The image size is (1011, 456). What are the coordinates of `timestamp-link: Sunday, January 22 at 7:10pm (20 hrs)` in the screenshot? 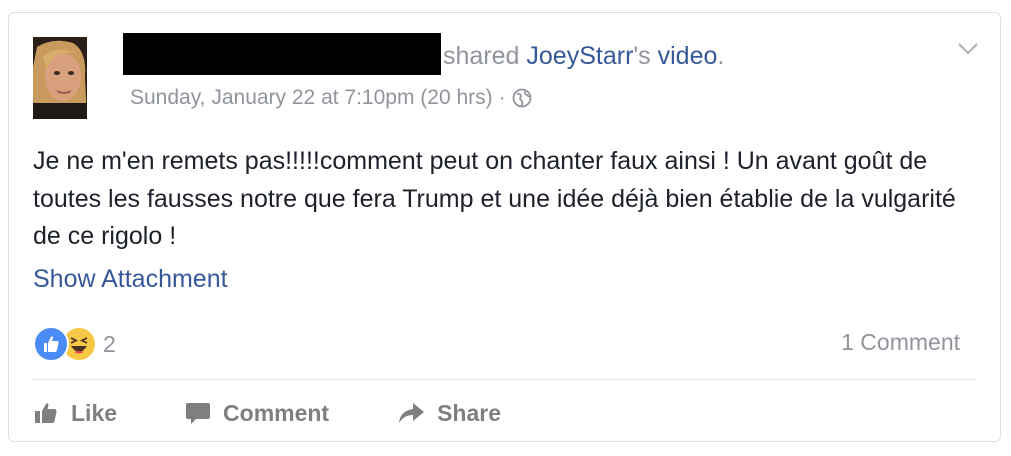 It's located at (311, 98).